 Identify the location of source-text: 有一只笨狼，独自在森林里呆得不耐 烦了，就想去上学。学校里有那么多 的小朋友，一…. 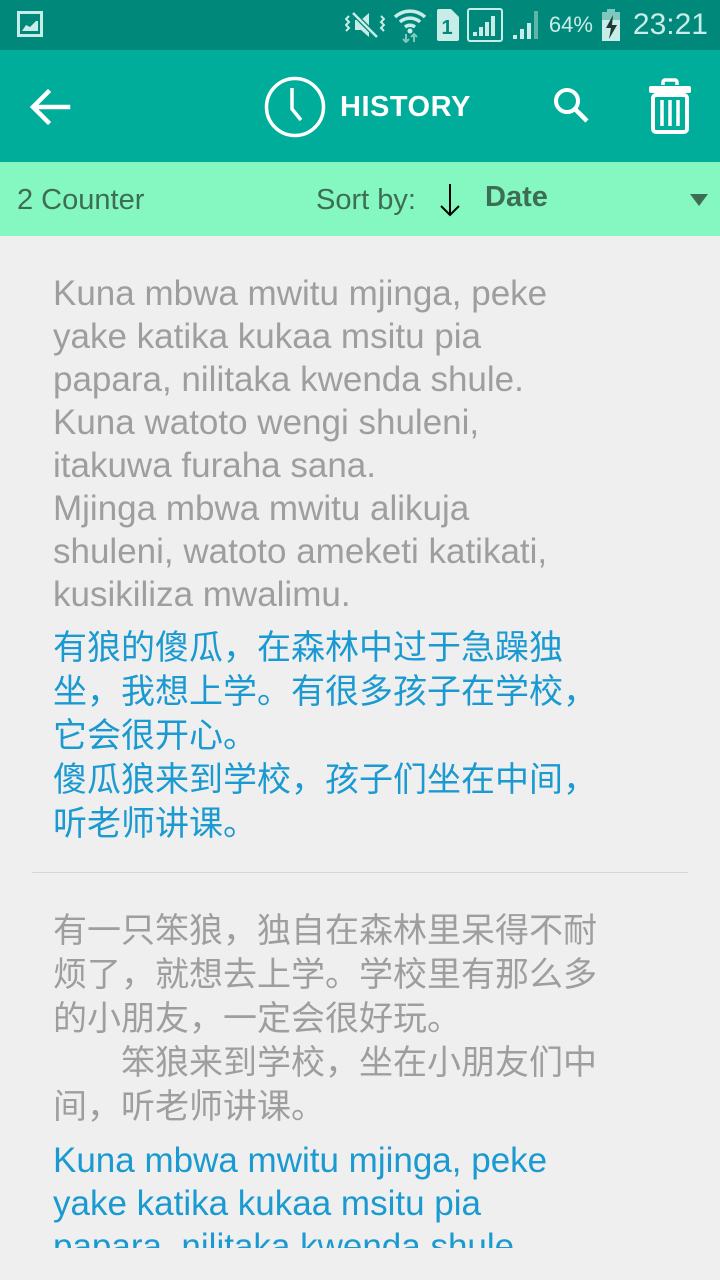
(325, 1019).